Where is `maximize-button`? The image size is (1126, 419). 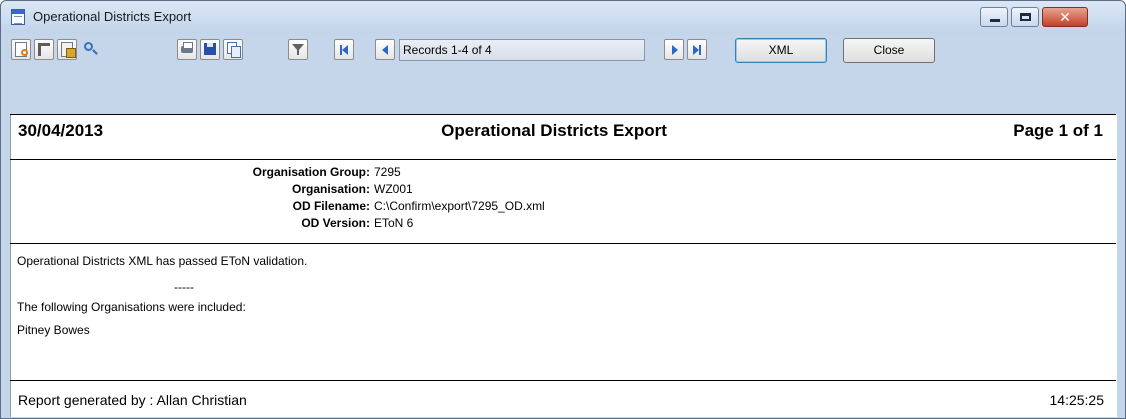 maximize-button is located at coordinates (1025, 17).